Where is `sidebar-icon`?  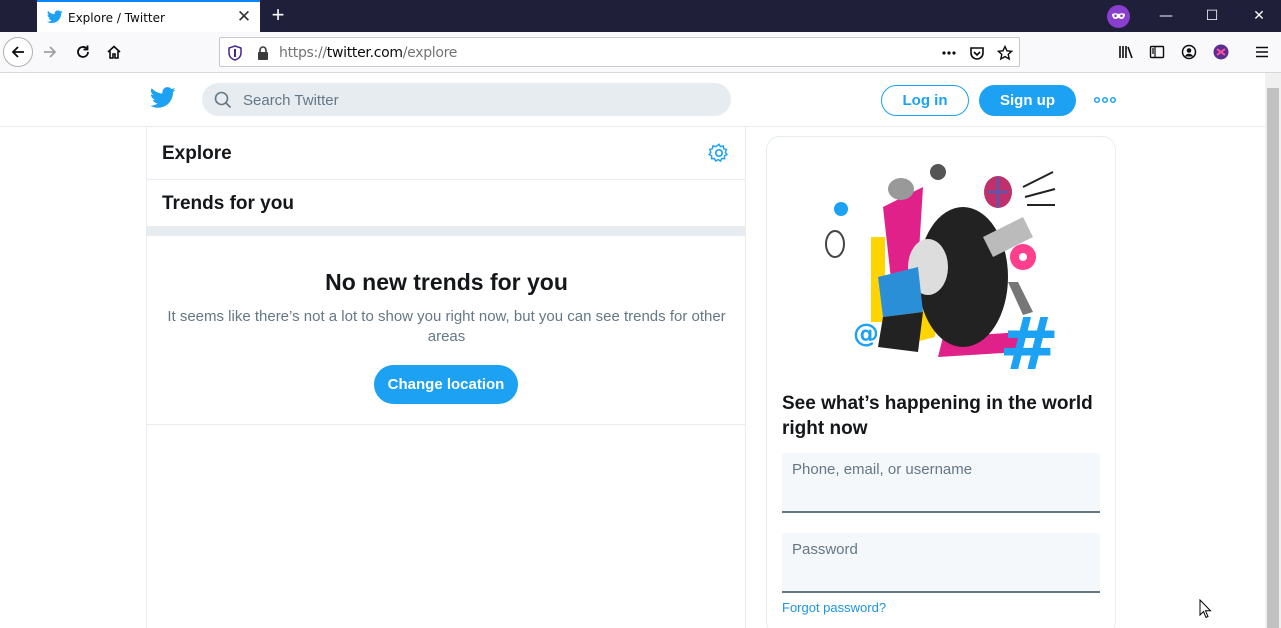 sidebar-icon is located at coordinates (1157, 52).